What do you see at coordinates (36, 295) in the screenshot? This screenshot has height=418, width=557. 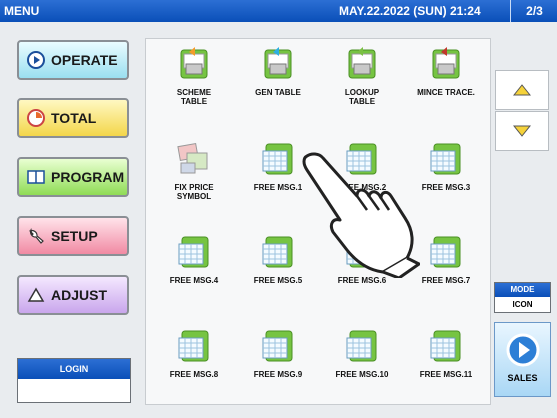 I see `scale-icon` at bounding box center [36, 295].